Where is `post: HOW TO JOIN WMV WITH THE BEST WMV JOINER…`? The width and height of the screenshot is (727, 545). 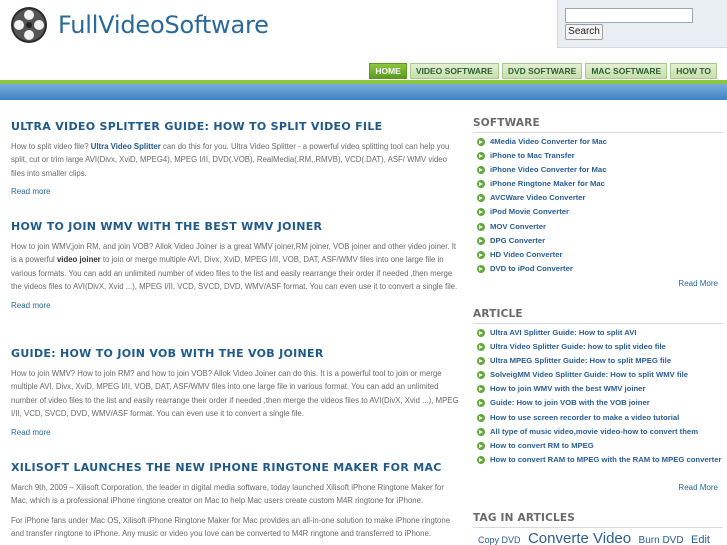
post: HOW TO JOIN WMV WITH THE BEST WMV JOINER… is located at coordinates (235, 265).